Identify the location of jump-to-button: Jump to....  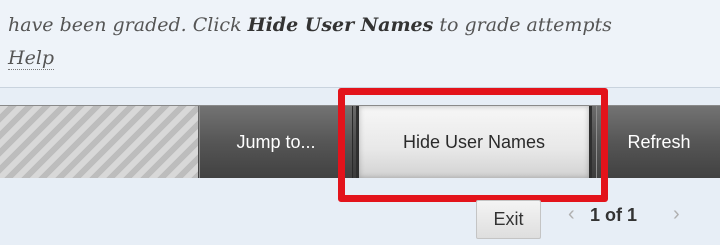
(276, 142).